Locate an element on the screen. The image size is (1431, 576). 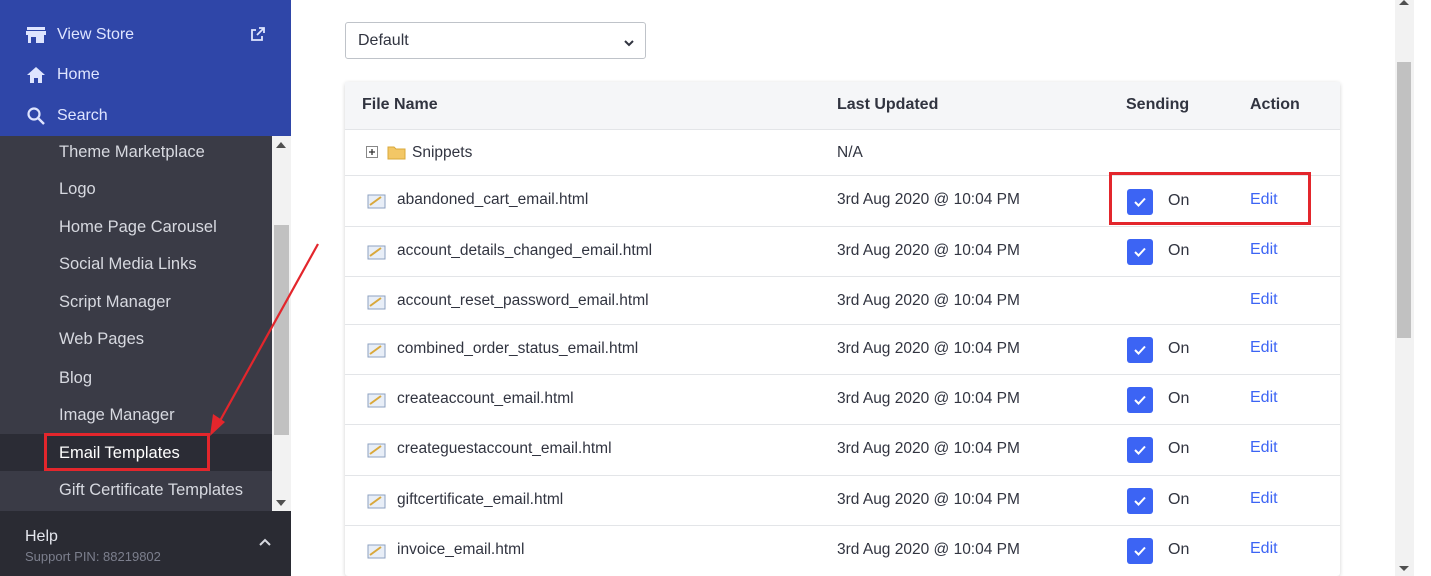
file-name: createaccount_email.html is located at coordinates (485, 399).